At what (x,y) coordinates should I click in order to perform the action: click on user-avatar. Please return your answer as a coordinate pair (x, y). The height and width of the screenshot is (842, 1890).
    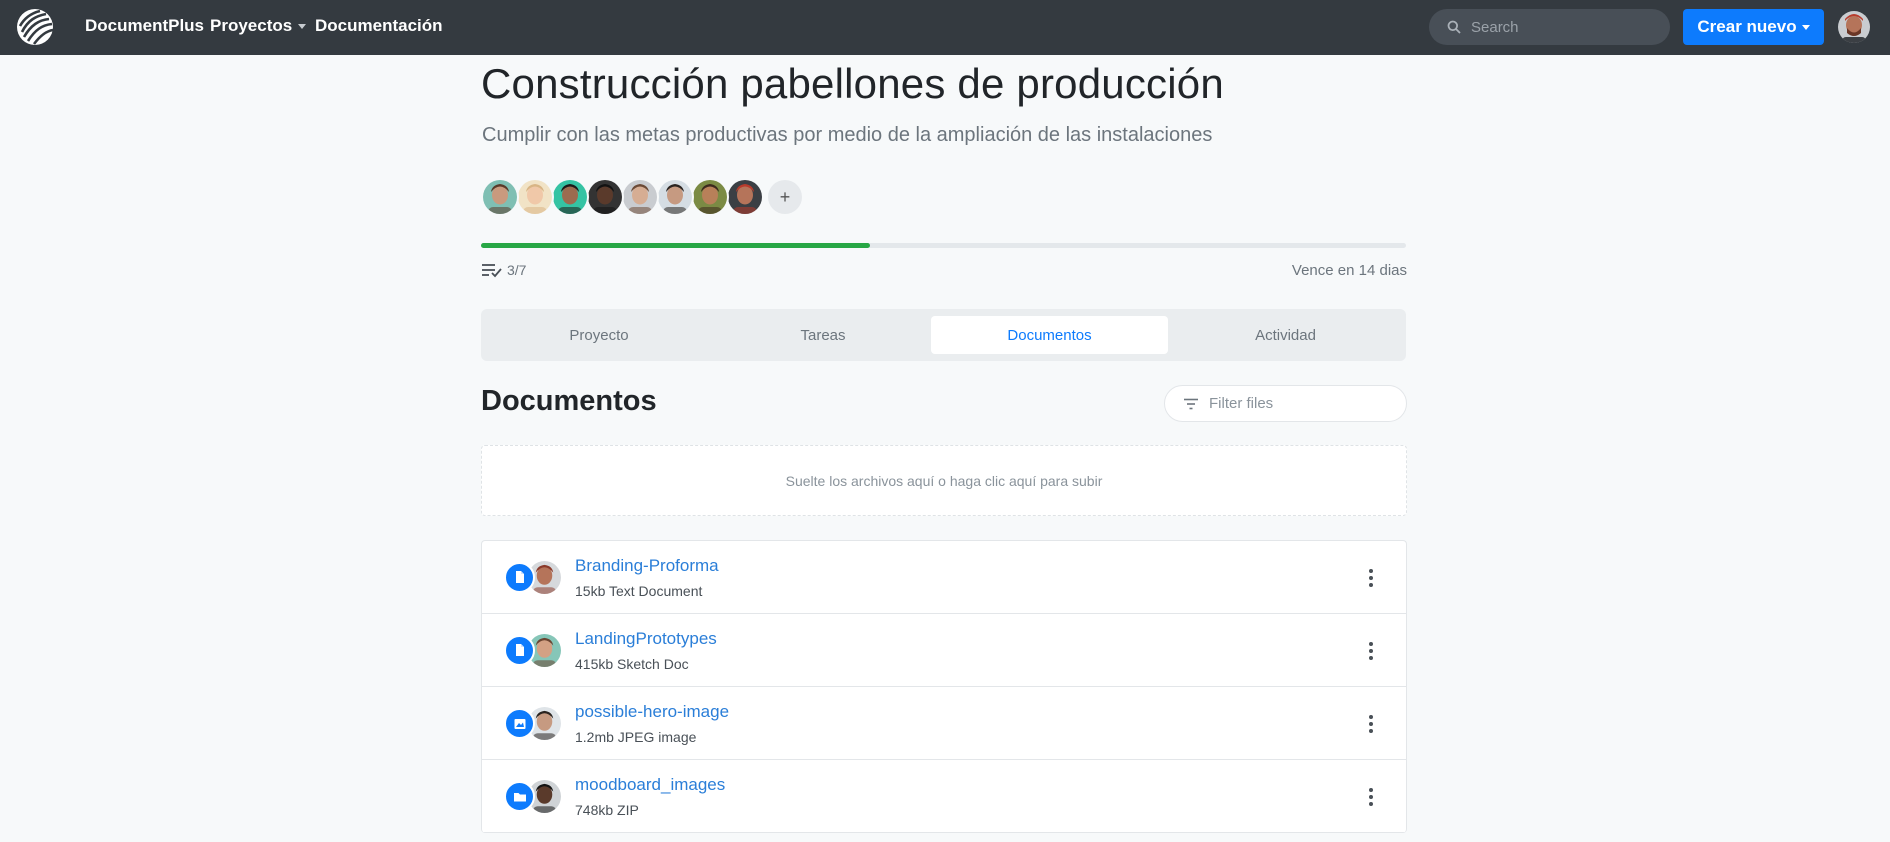
    Looking at the image, I should click on (1854, 27).